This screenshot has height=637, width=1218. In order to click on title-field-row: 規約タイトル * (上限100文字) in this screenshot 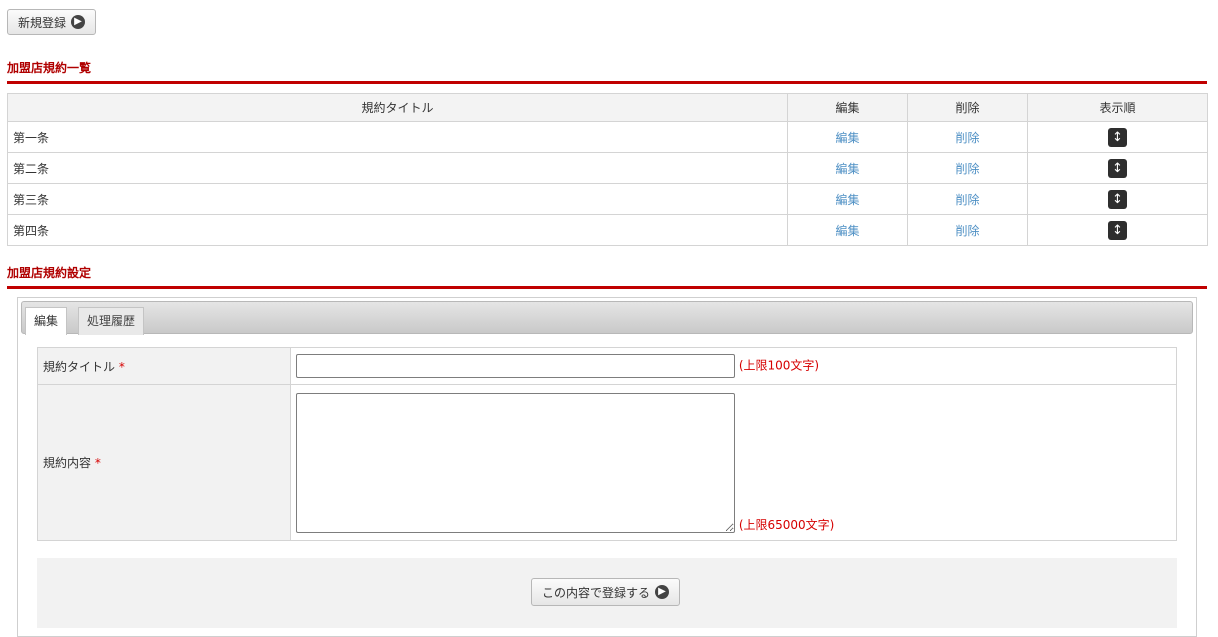, I will do `click(607, 366)`.